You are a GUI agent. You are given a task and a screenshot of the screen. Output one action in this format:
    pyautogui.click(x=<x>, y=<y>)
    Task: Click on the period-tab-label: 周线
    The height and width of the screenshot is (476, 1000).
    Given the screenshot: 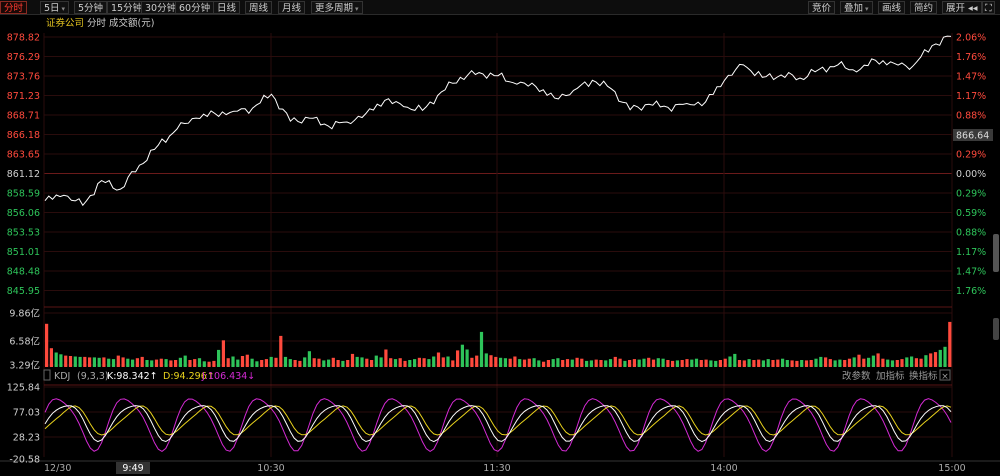 What is the action you would take?
    pyautogui.click(x=259, y=8)
    